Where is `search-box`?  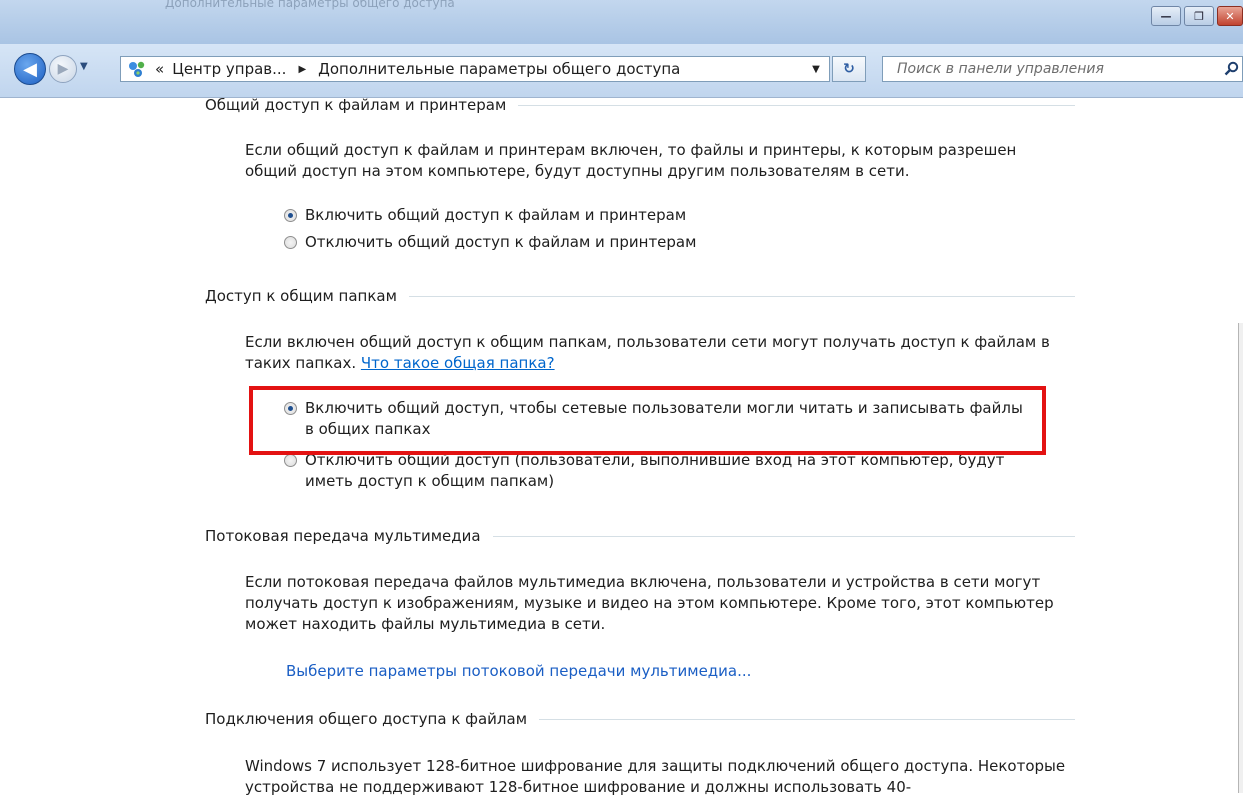
search-box is located at coordinates (1062, 69).